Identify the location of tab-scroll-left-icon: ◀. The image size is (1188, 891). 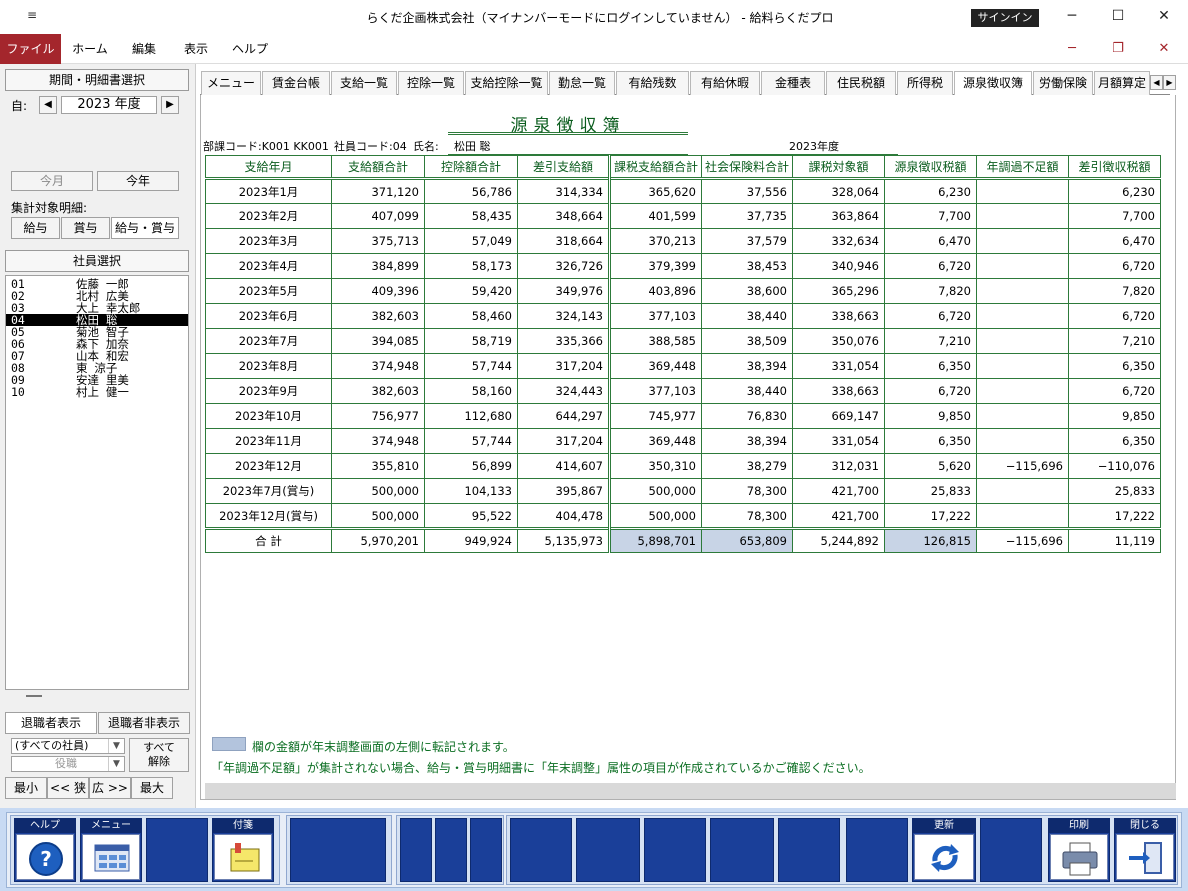
(1156, 82).